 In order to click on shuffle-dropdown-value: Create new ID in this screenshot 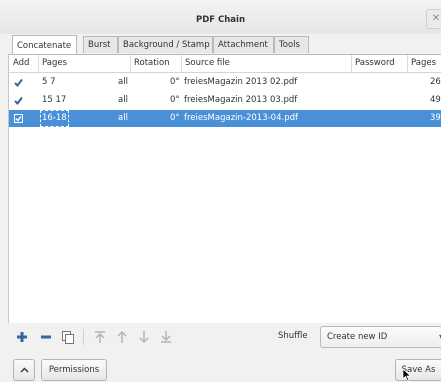, I will do `click(357, 337)`.